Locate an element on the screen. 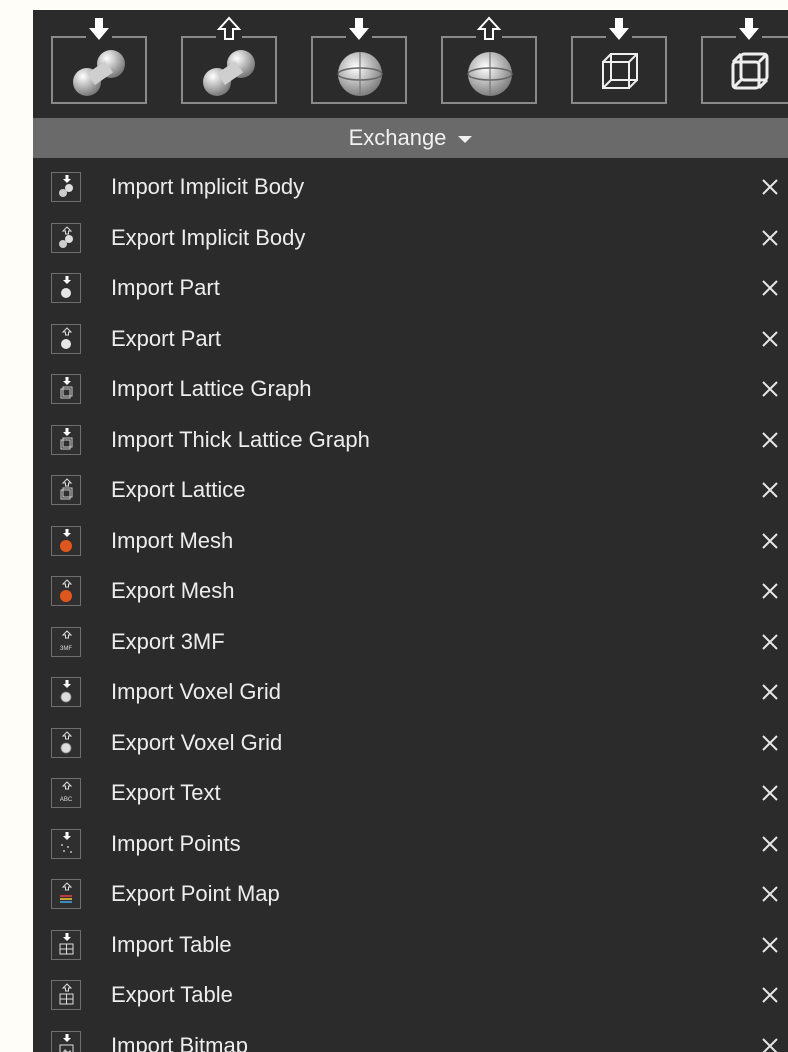 The width and height of the screenshot is (788, 1052). import-points-icon is located at coordinates (66, 843).